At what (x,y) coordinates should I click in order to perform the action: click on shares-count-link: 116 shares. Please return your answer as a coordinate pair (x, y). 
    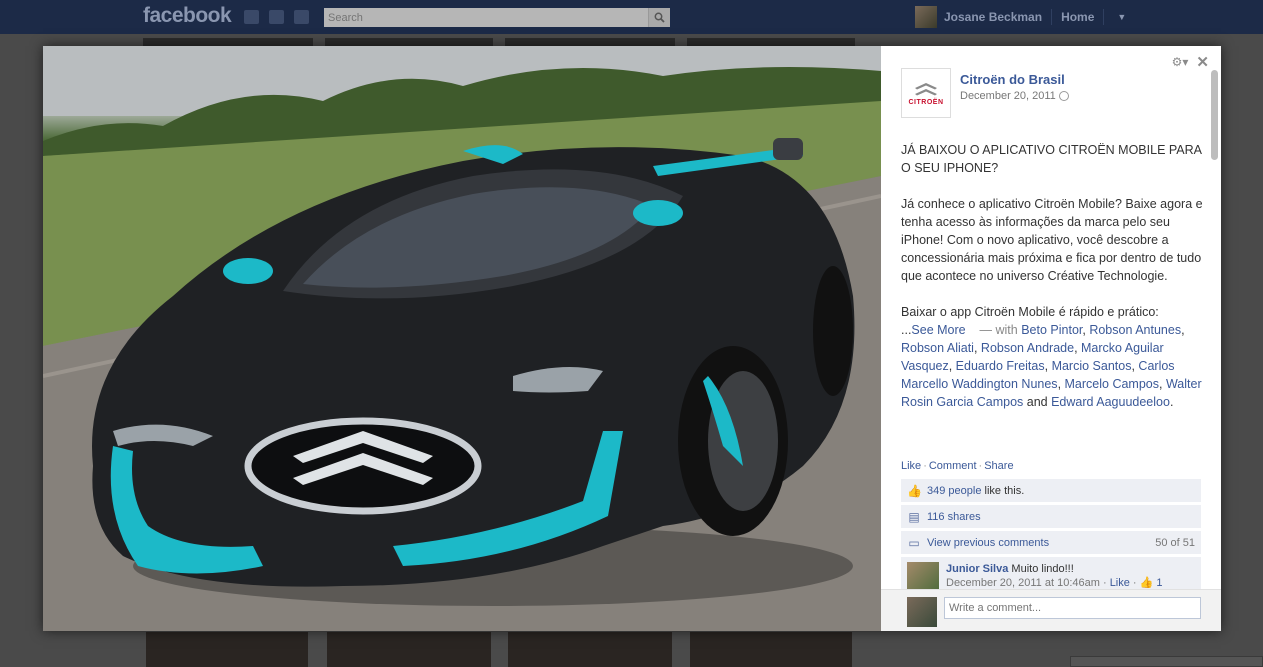
    Looking at the image, I should click on (954, 517).